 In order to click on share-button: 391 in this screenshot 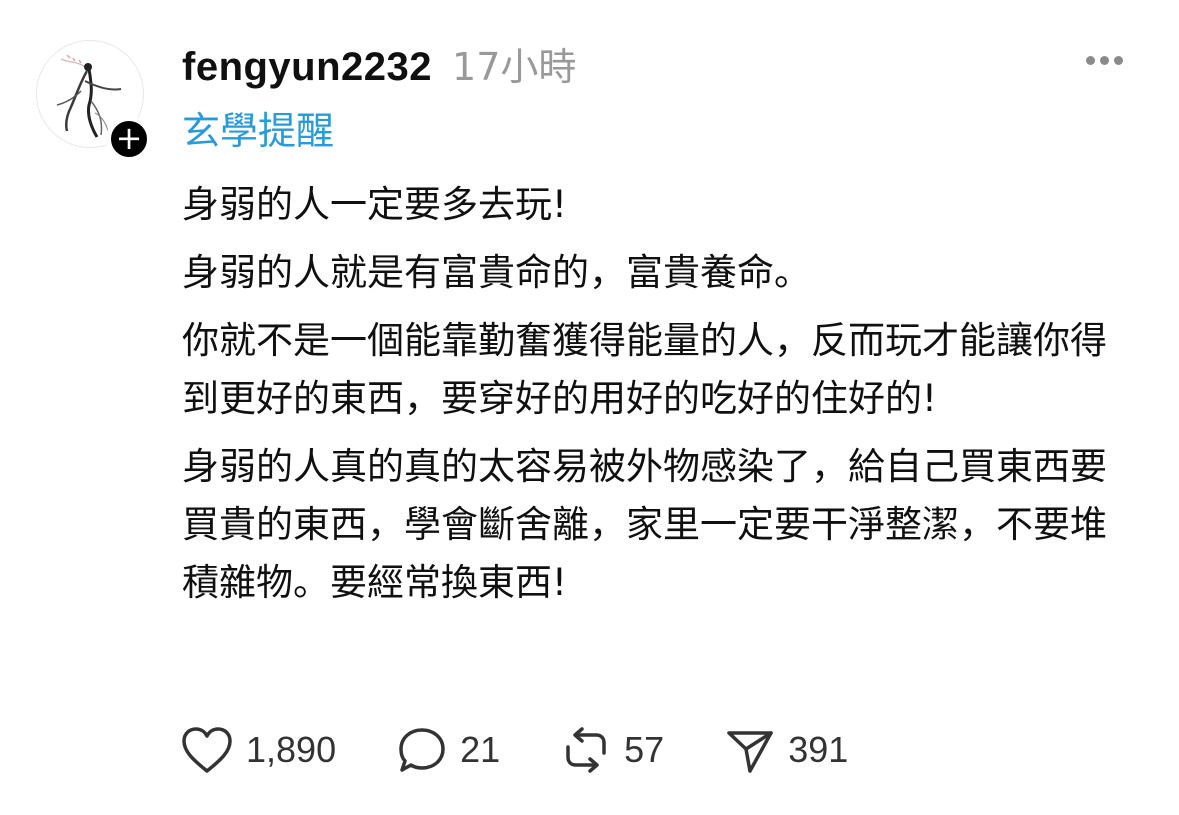, I will do `click(786, 750)`.